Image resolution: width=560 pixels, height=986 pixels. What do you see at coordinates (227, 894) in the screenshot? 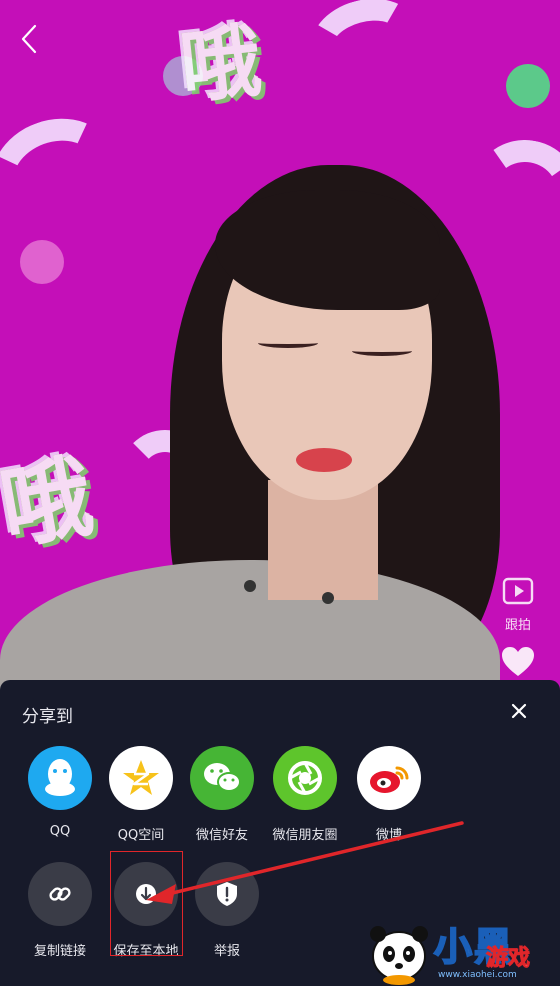
I see `report-shield-icon` at bounding box center [227, 894].